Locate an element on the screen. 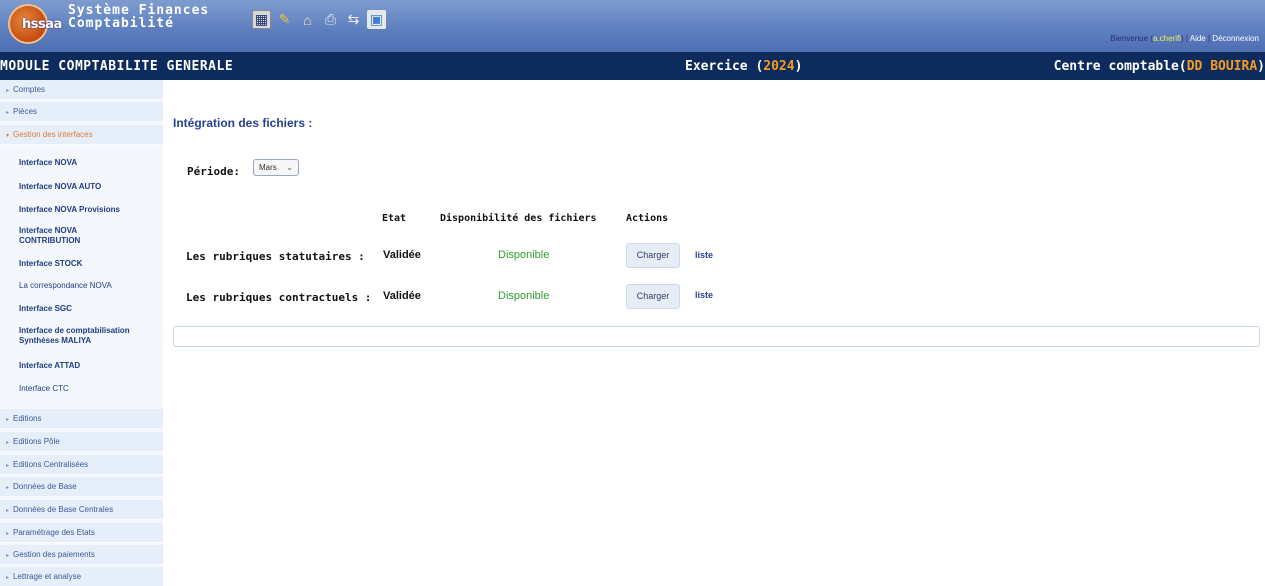 This screenshot has height=586, width=1265. sidebar-item-donnees-base-centrales: ▸ Données de Base Centrales is located at coordinates (81, 510).